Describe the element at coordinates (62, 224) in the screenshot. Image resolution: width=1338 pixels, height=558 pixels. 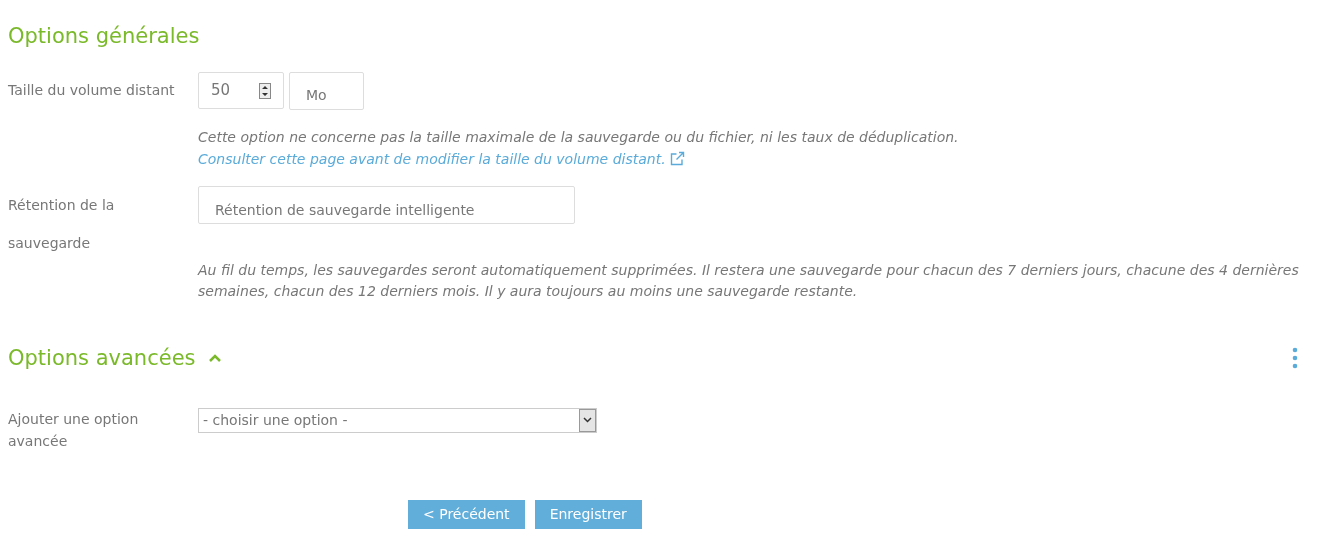
I see `field-label: Rétention de la sauvegarde` at that location.